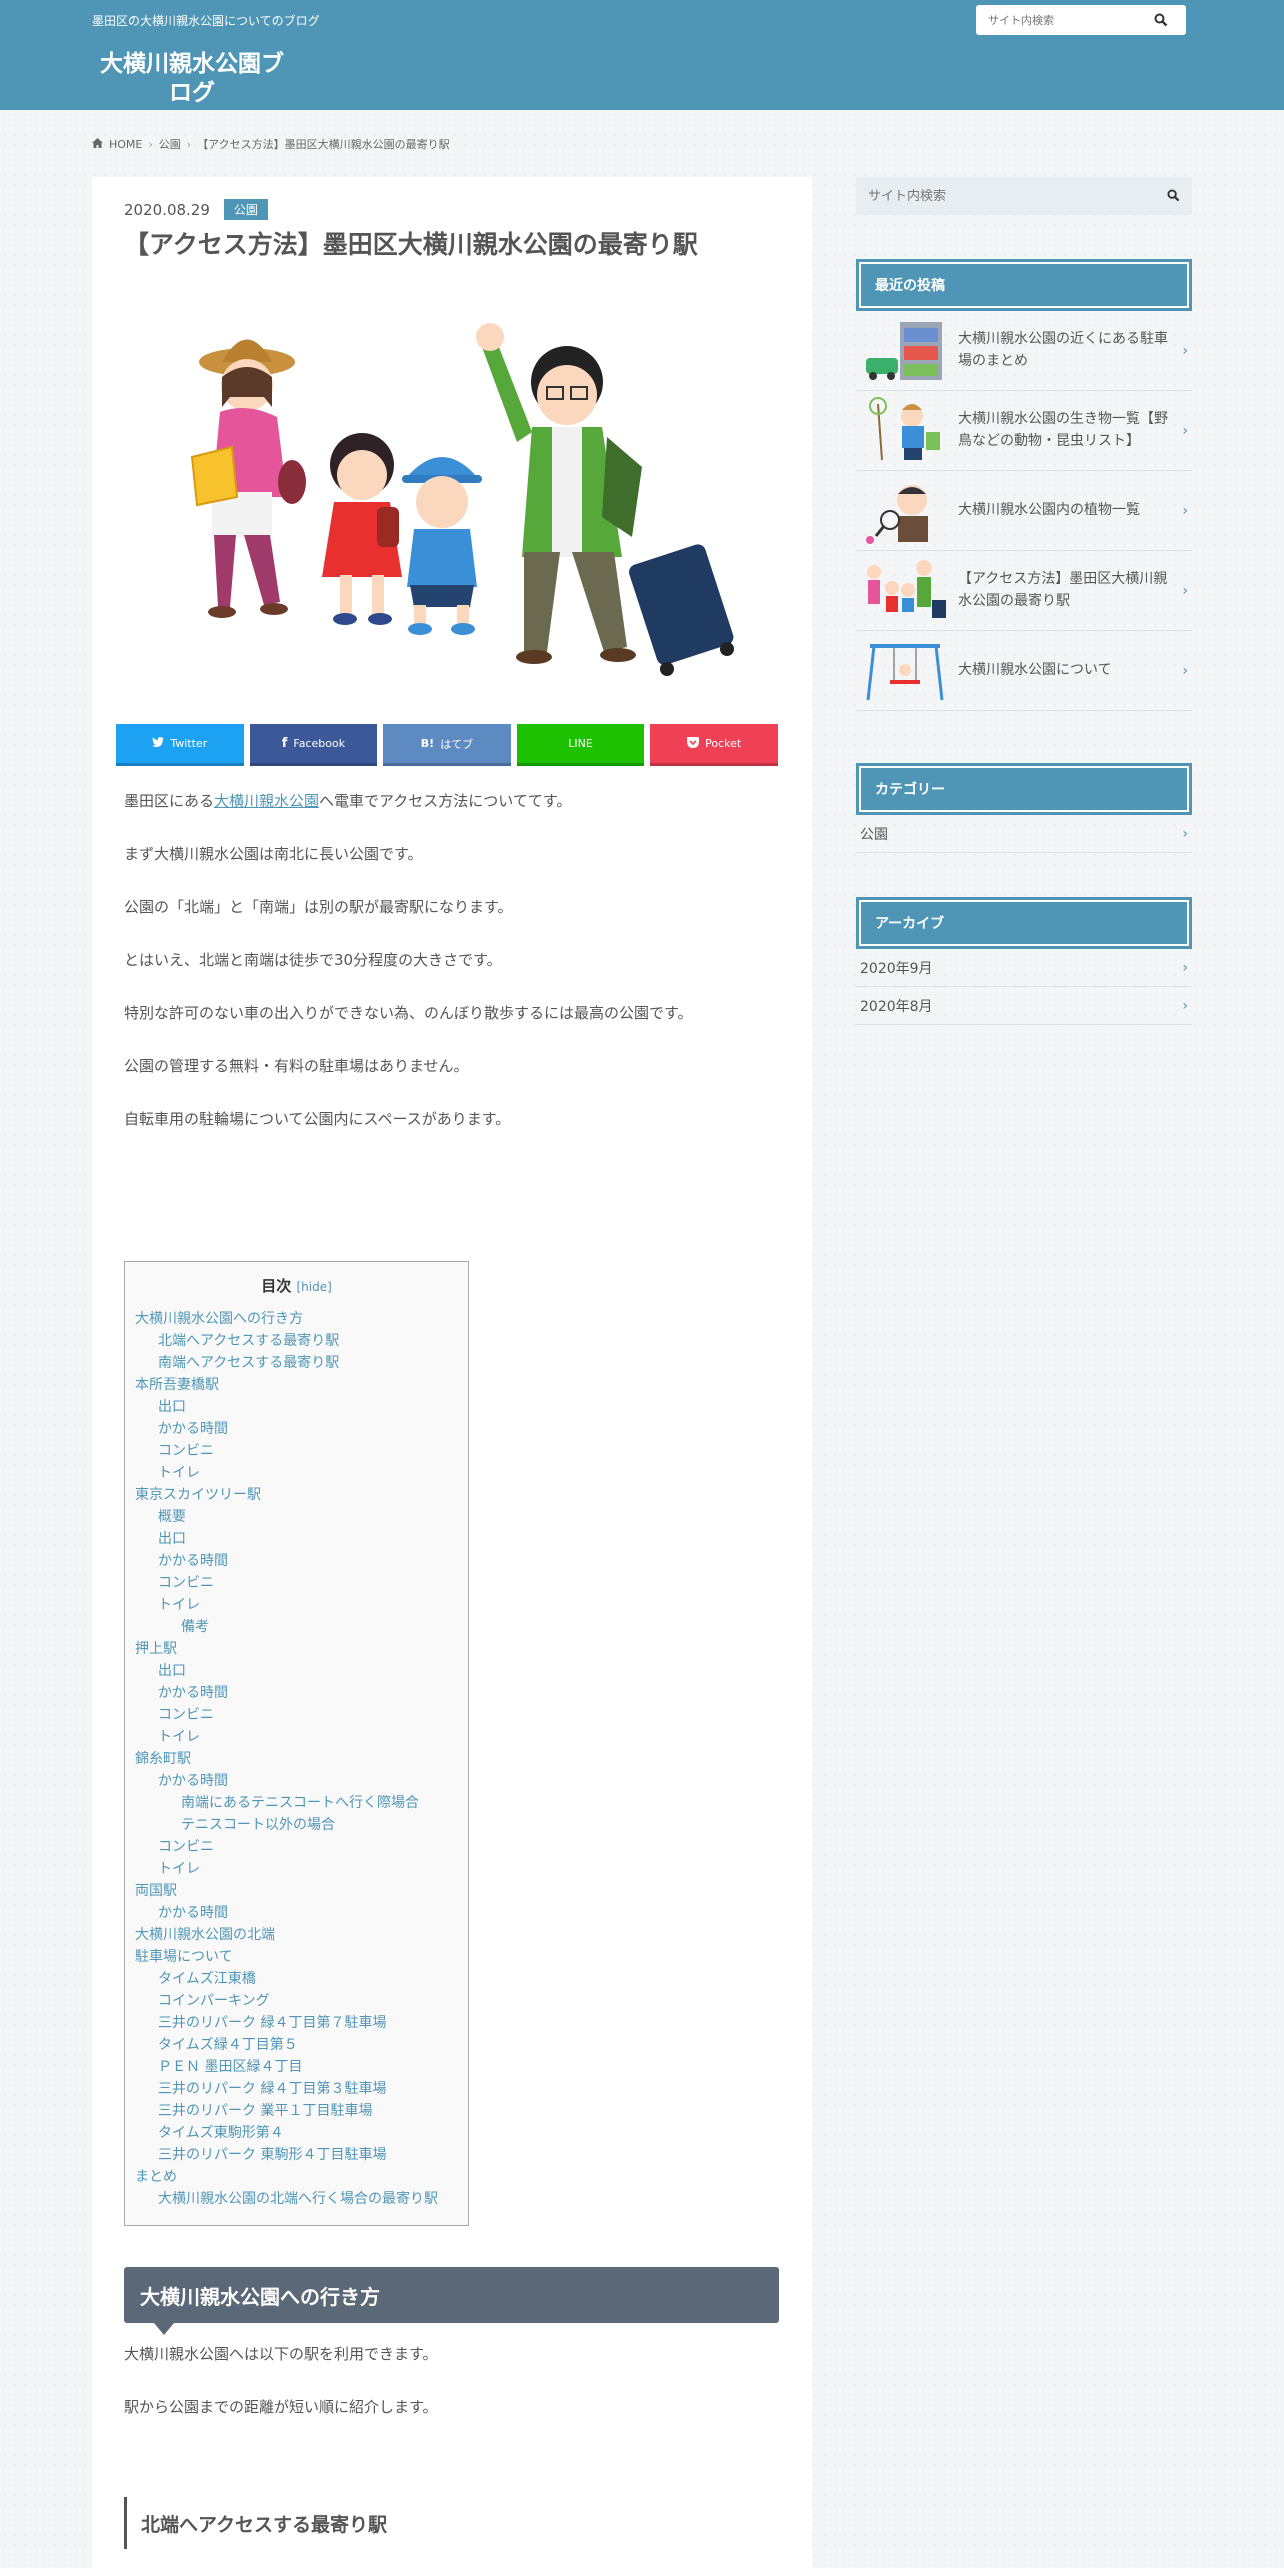 This screenshot has width=1284, height=2568. I want to click on recent-post-title: 大横川親水公園の生き物一覧【野鳥などの動物・昆虫リスト】, so click(1063, 429).